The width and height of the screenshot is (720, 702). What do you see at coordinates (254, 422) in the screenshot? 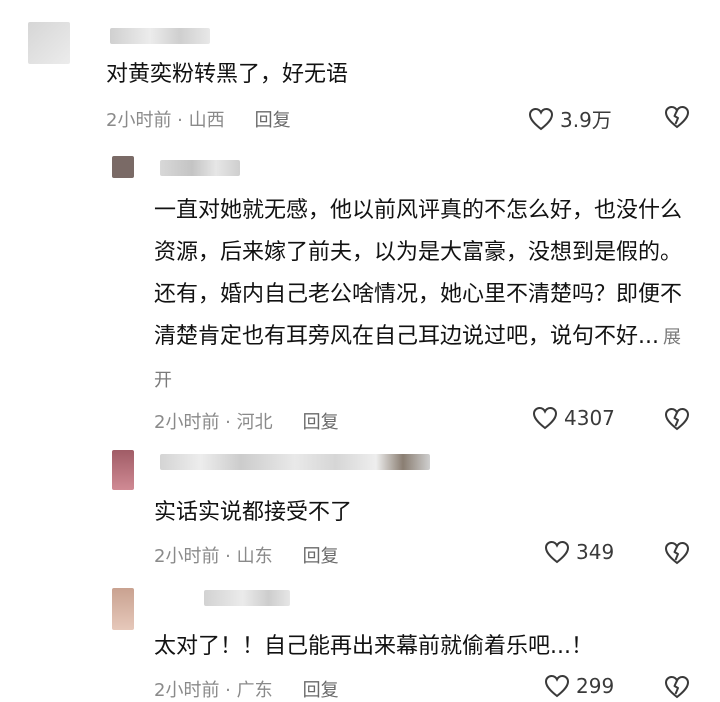
I see `location: 河北` at bounding box center [254, 422].